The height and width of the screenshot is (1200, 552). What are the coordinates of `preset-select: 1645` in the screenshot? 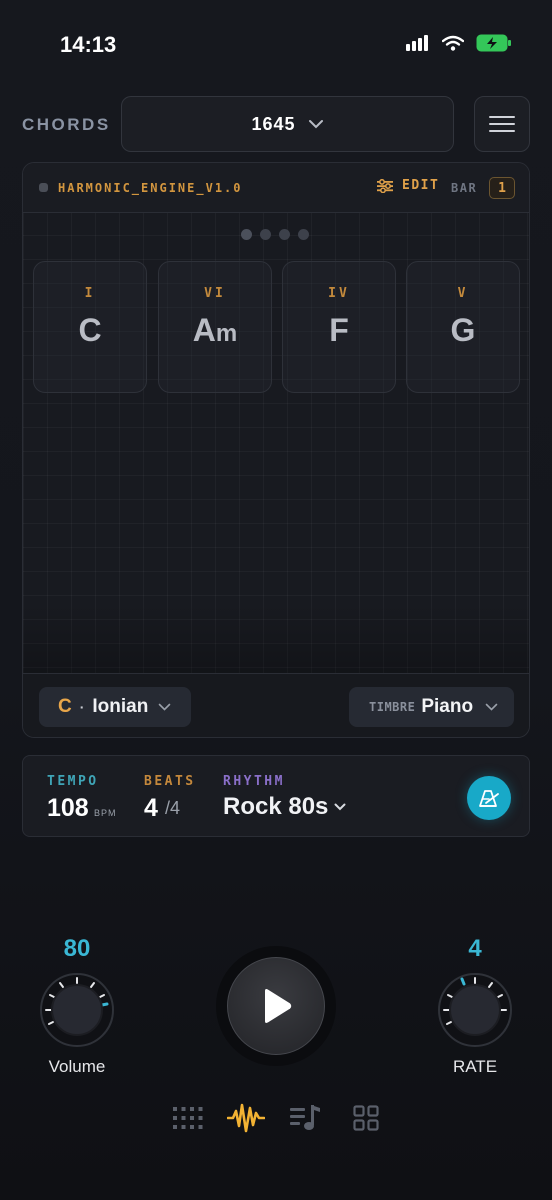 It's located at (287, 124).